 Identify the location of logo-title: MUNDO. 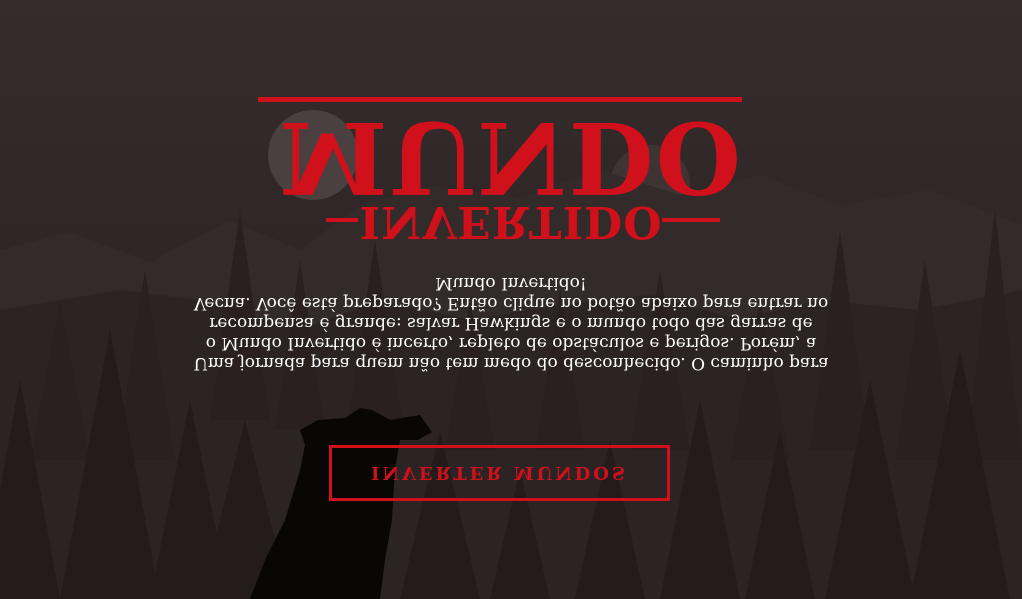
(511, 156).